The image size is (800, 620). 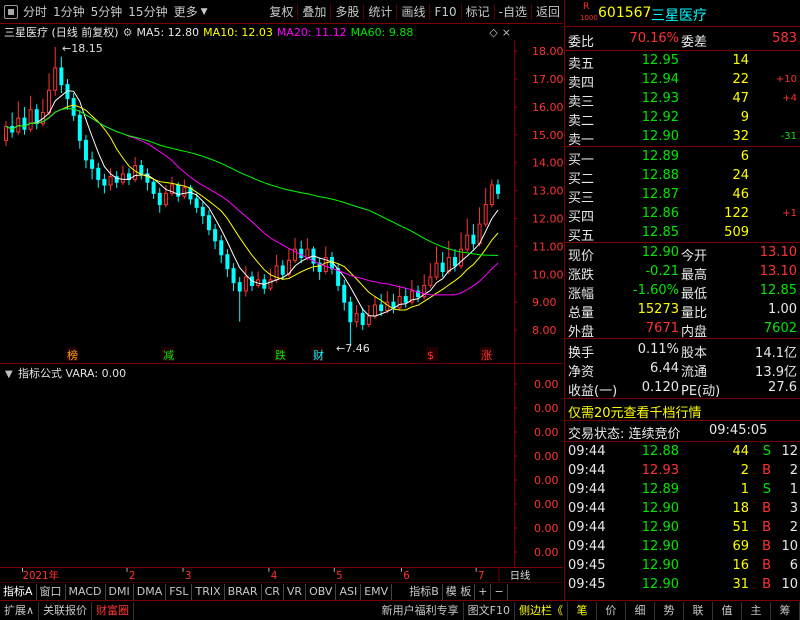 What do you see at coordinates (18, 591) in the screenshot?
I see `indicator-tab: 指标A` at bounding box center [18, 591].